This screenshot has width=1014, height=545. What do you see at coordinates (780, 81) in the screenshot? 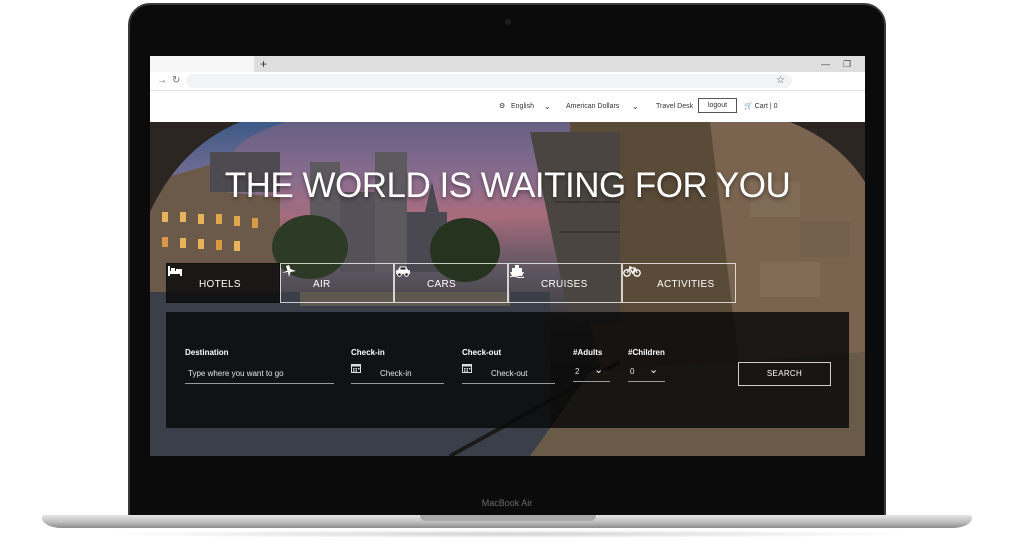
I see `star-icon: ☆` at bounding box center [780, 81].